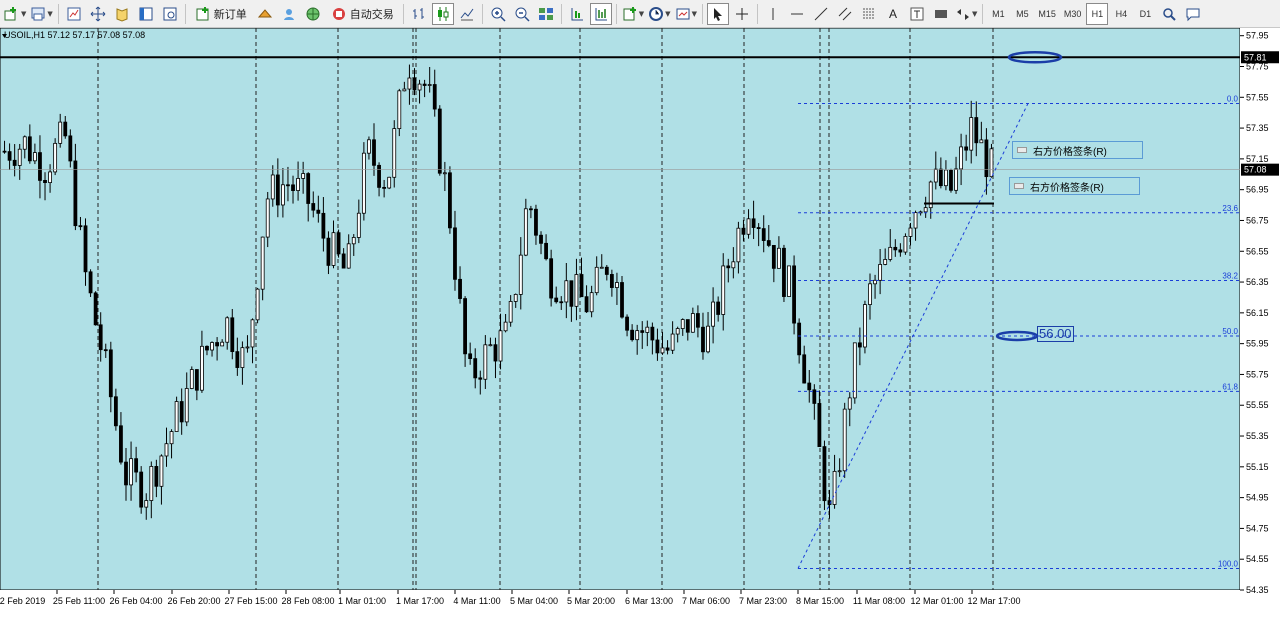 The image size is (1280, 618). I want to click on horizontal-line-icon, so click(796, 13).